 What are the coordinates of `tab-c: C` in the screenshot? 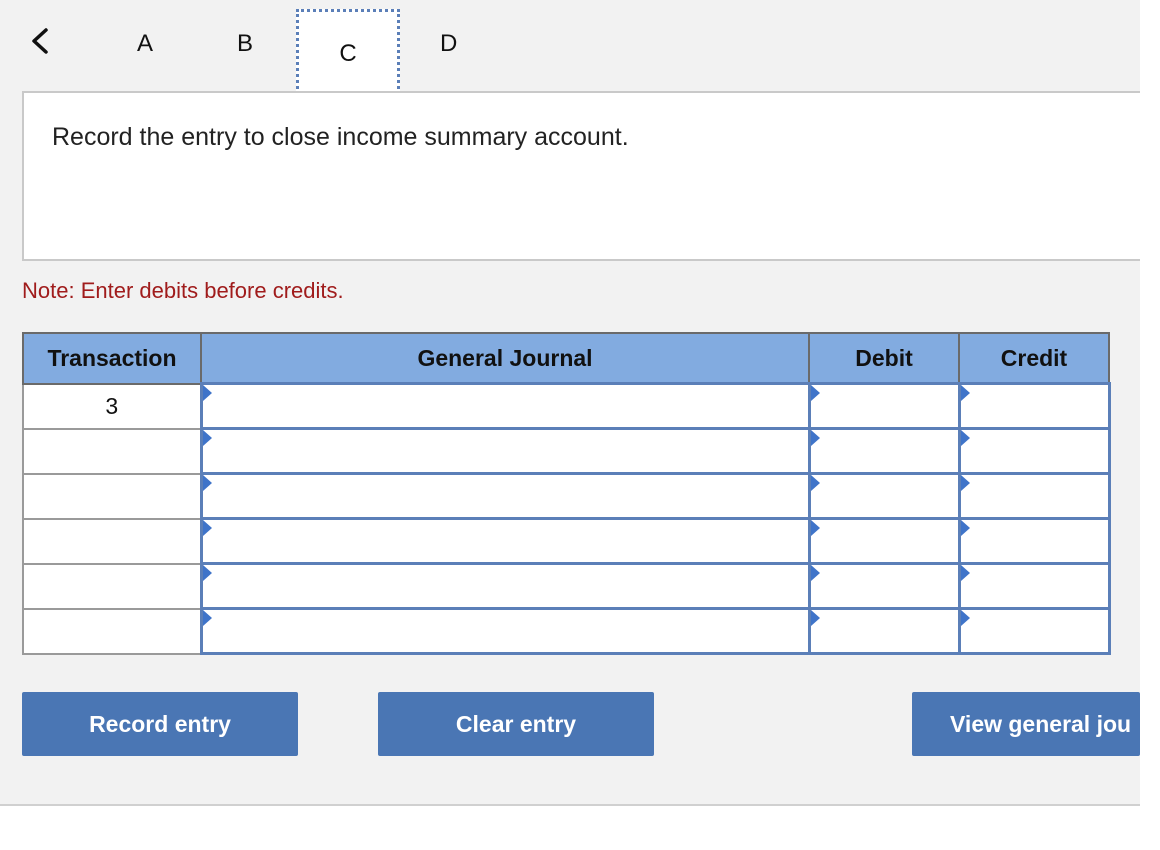 It's located at (348, 52).